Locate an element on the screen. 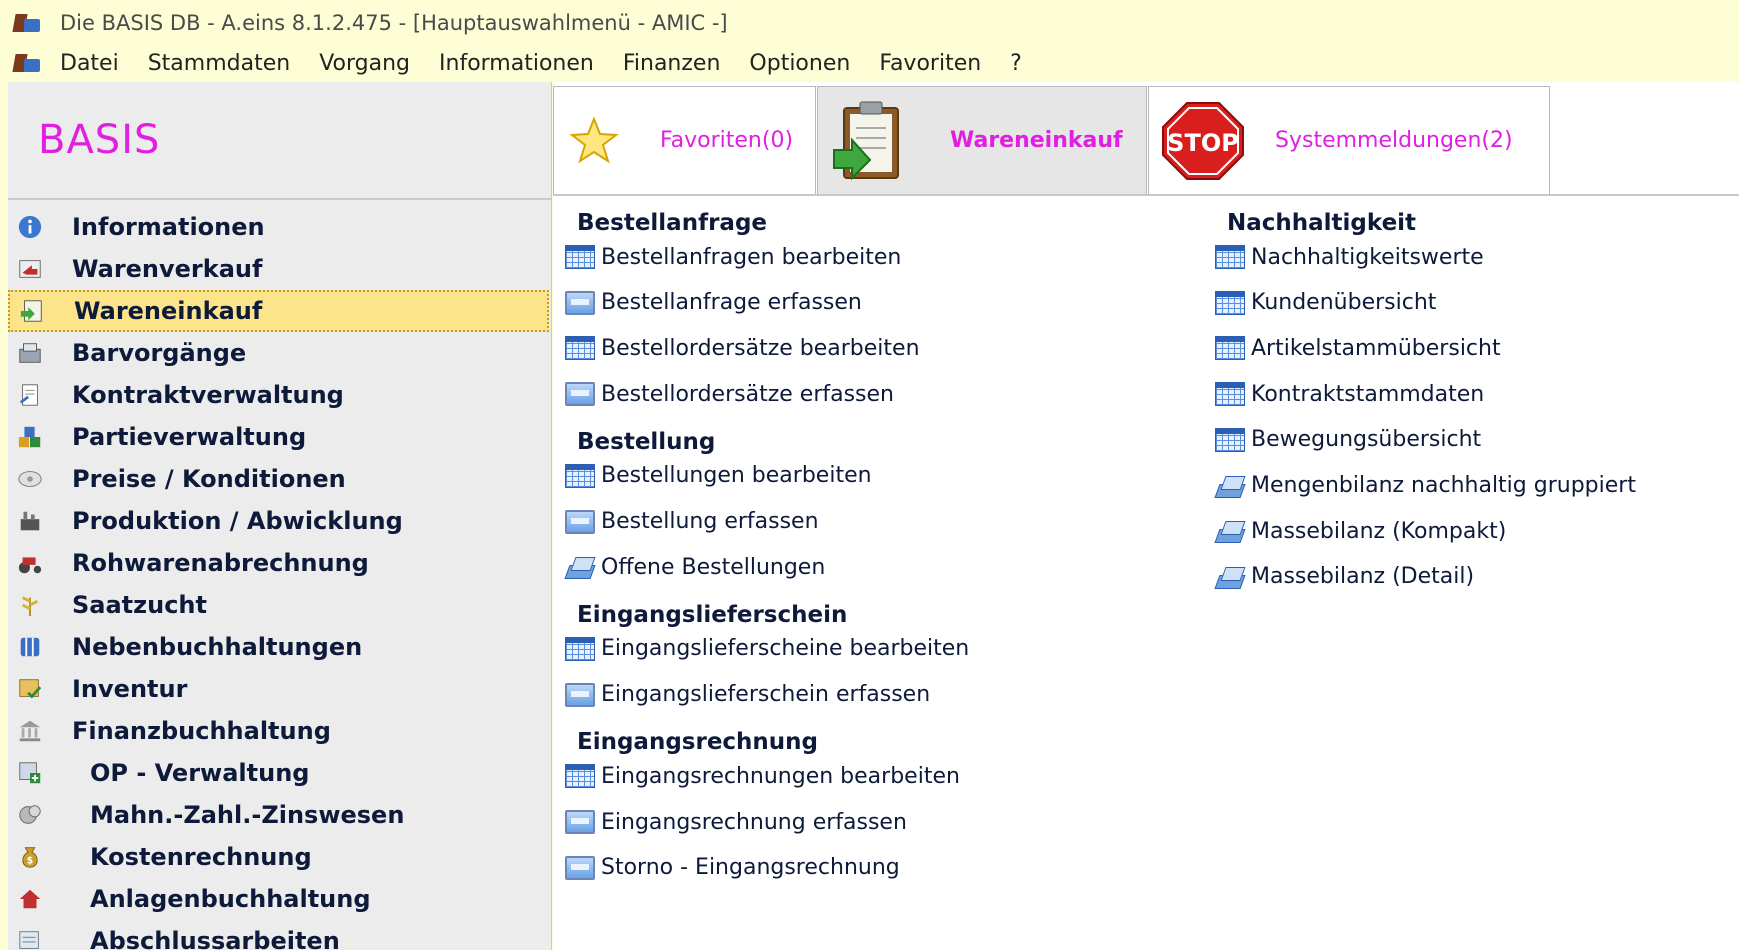 This screenshot has width=1739, height=950. nav-item-label: Kostenrechnung is located at coordinates (201, 857).